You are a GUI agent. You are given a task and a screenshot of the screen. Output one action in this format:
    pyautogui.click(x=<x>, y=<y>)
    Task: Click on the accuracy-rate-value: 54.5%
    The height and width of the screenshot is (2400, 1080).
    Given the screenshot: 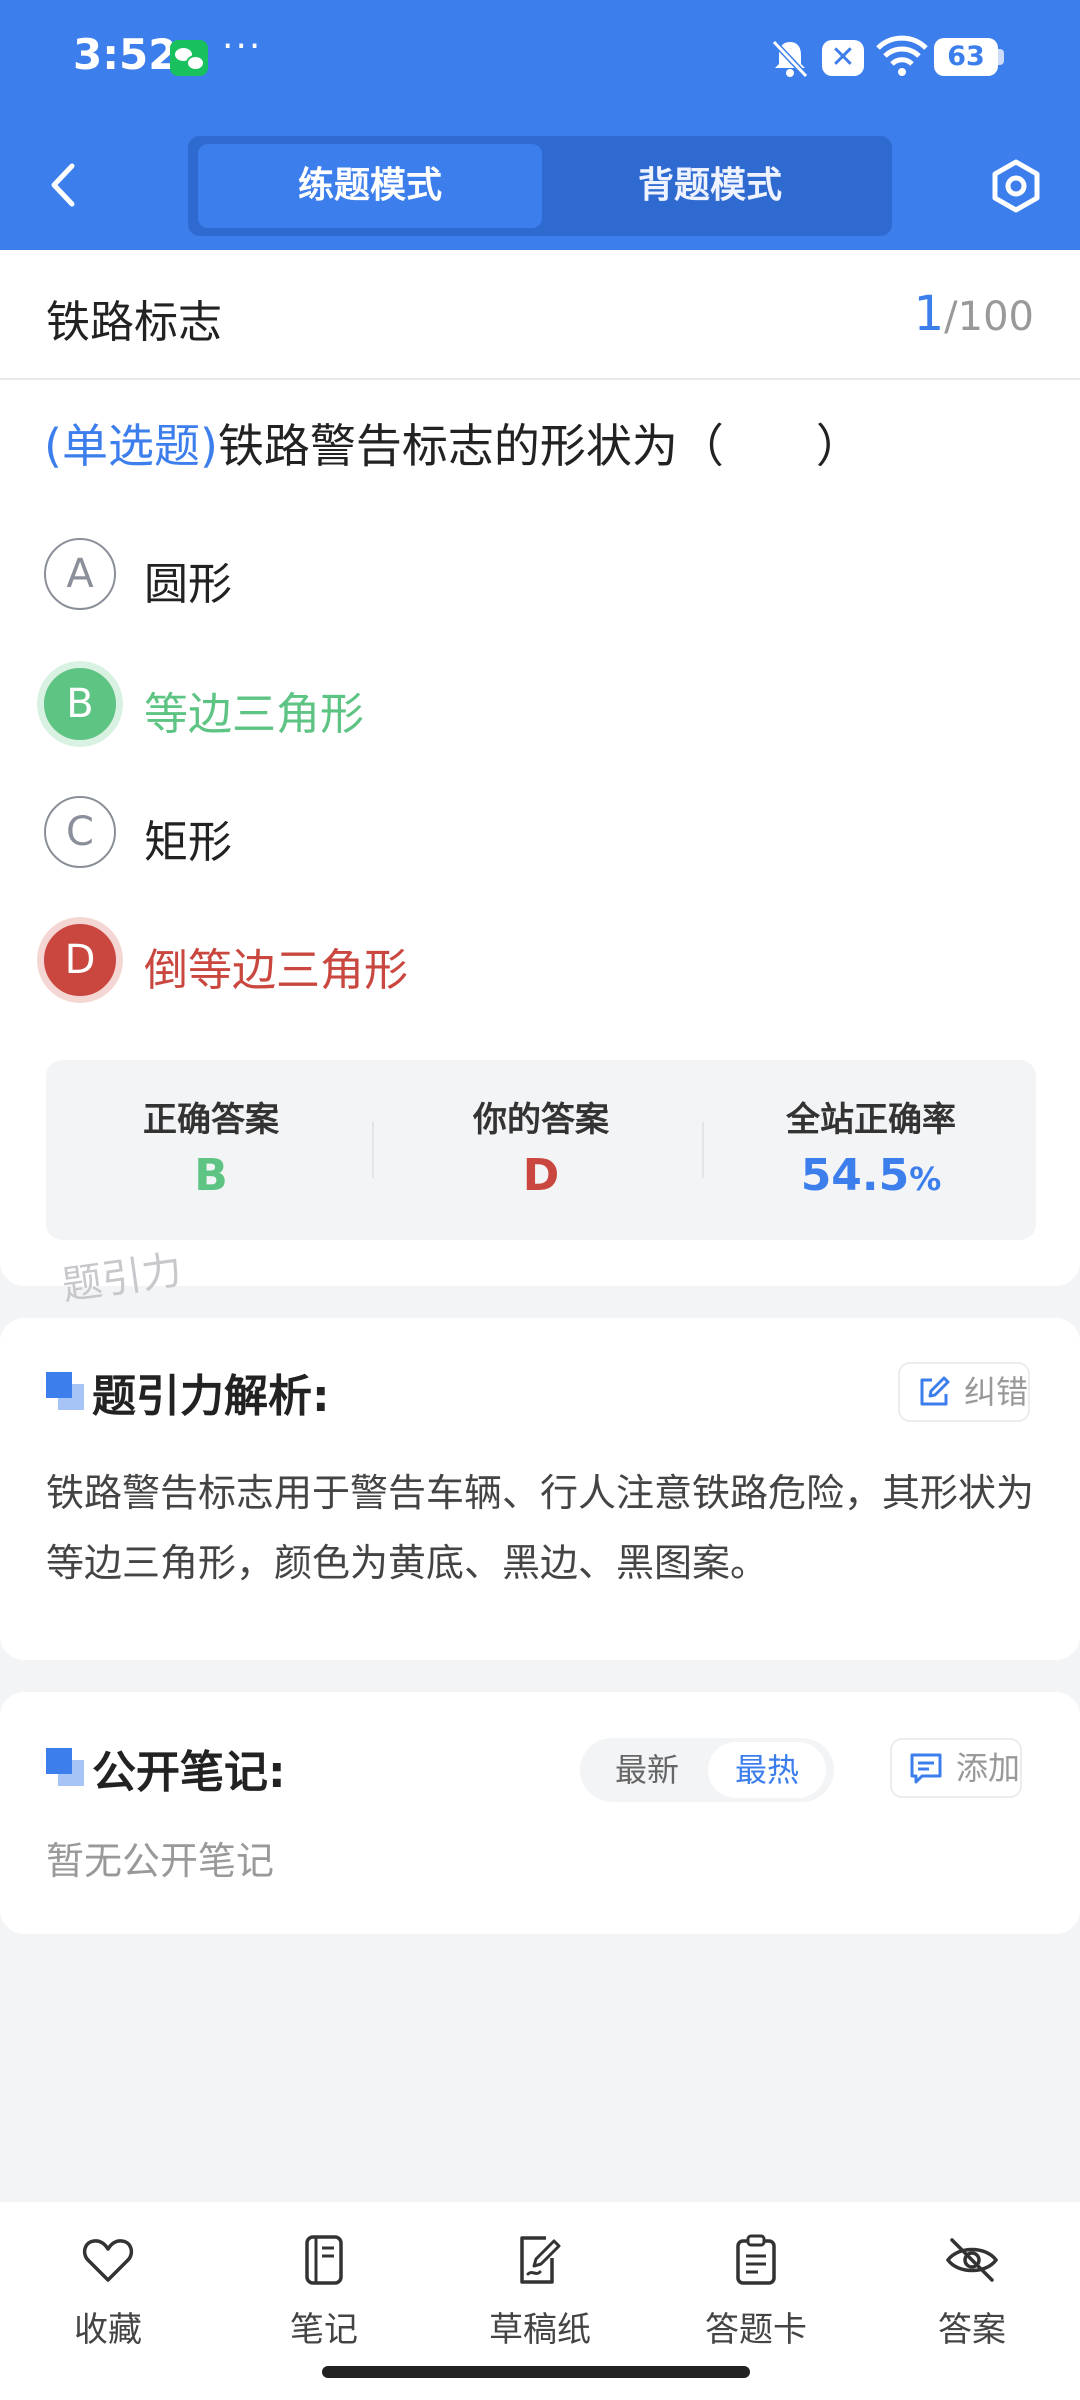 What is the action you would take?
    pyautogui.click(x=871, y=1175)
    